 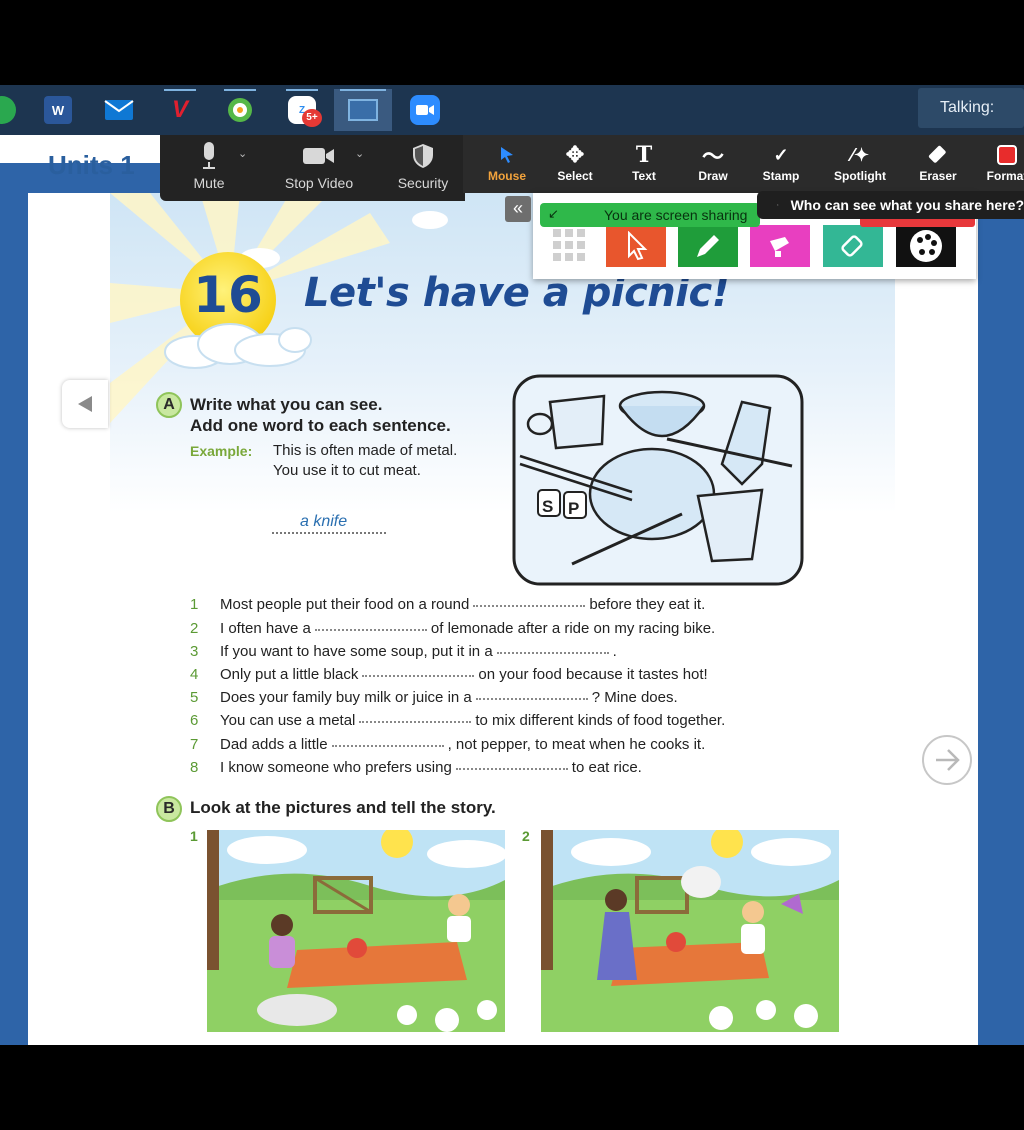 What do you see at coordinates (553, 213) in the screenshot?
I see `sharing-arrow-icon: ↙` at bounding box center [553, 213].